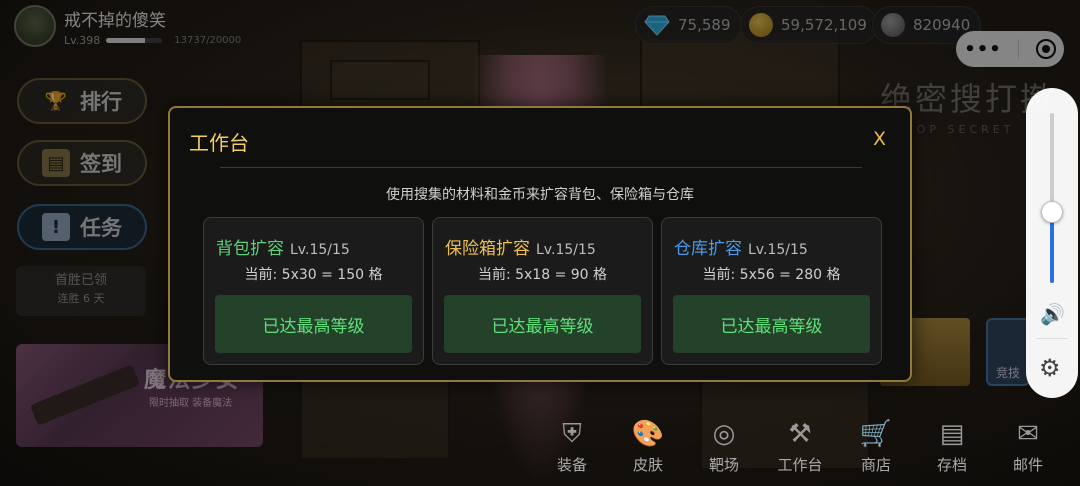 The image size is (1080, 486). I want to click on nav-label: 邮件, so click(1027, 465).